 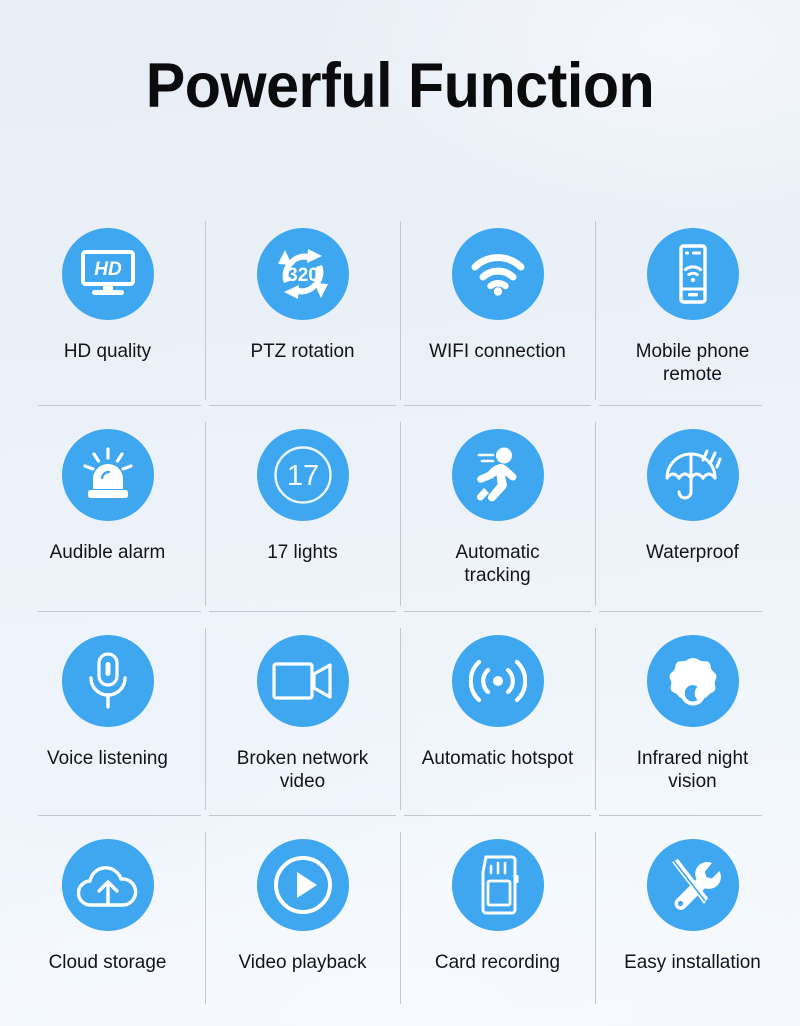 What do you see at coordinates (497, 274) in the screenshot?
I see `wifi-icon` at bounding box center [497, 274].